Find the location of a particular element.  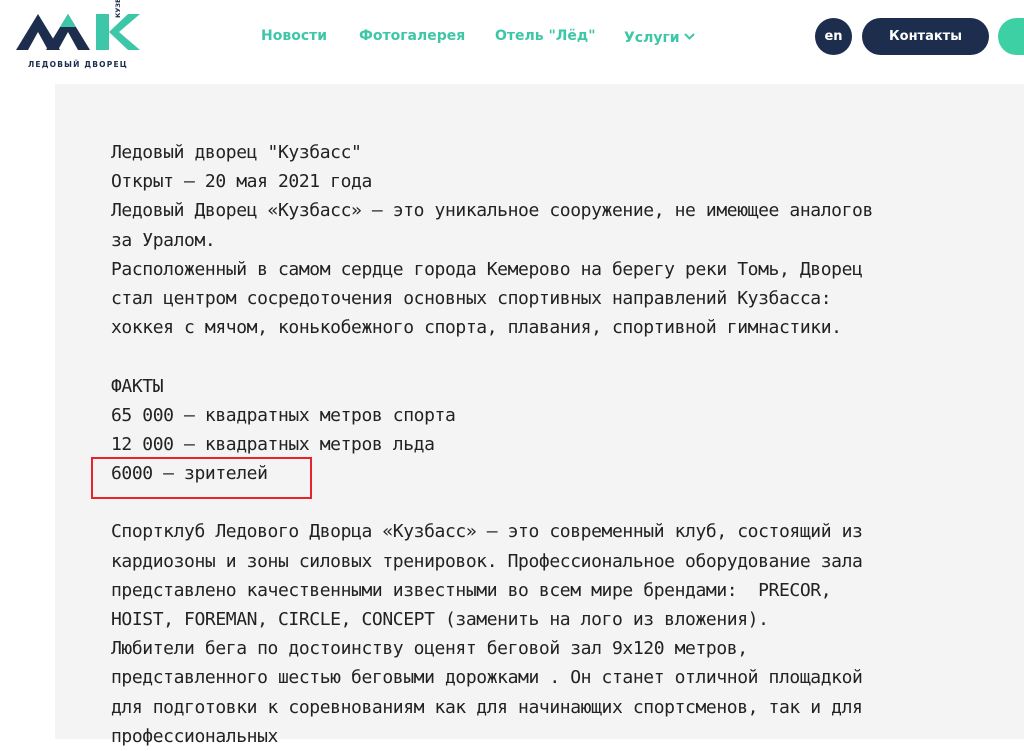

nav-hotel: Отель "Лёд" is located at coordinates (545, 36).